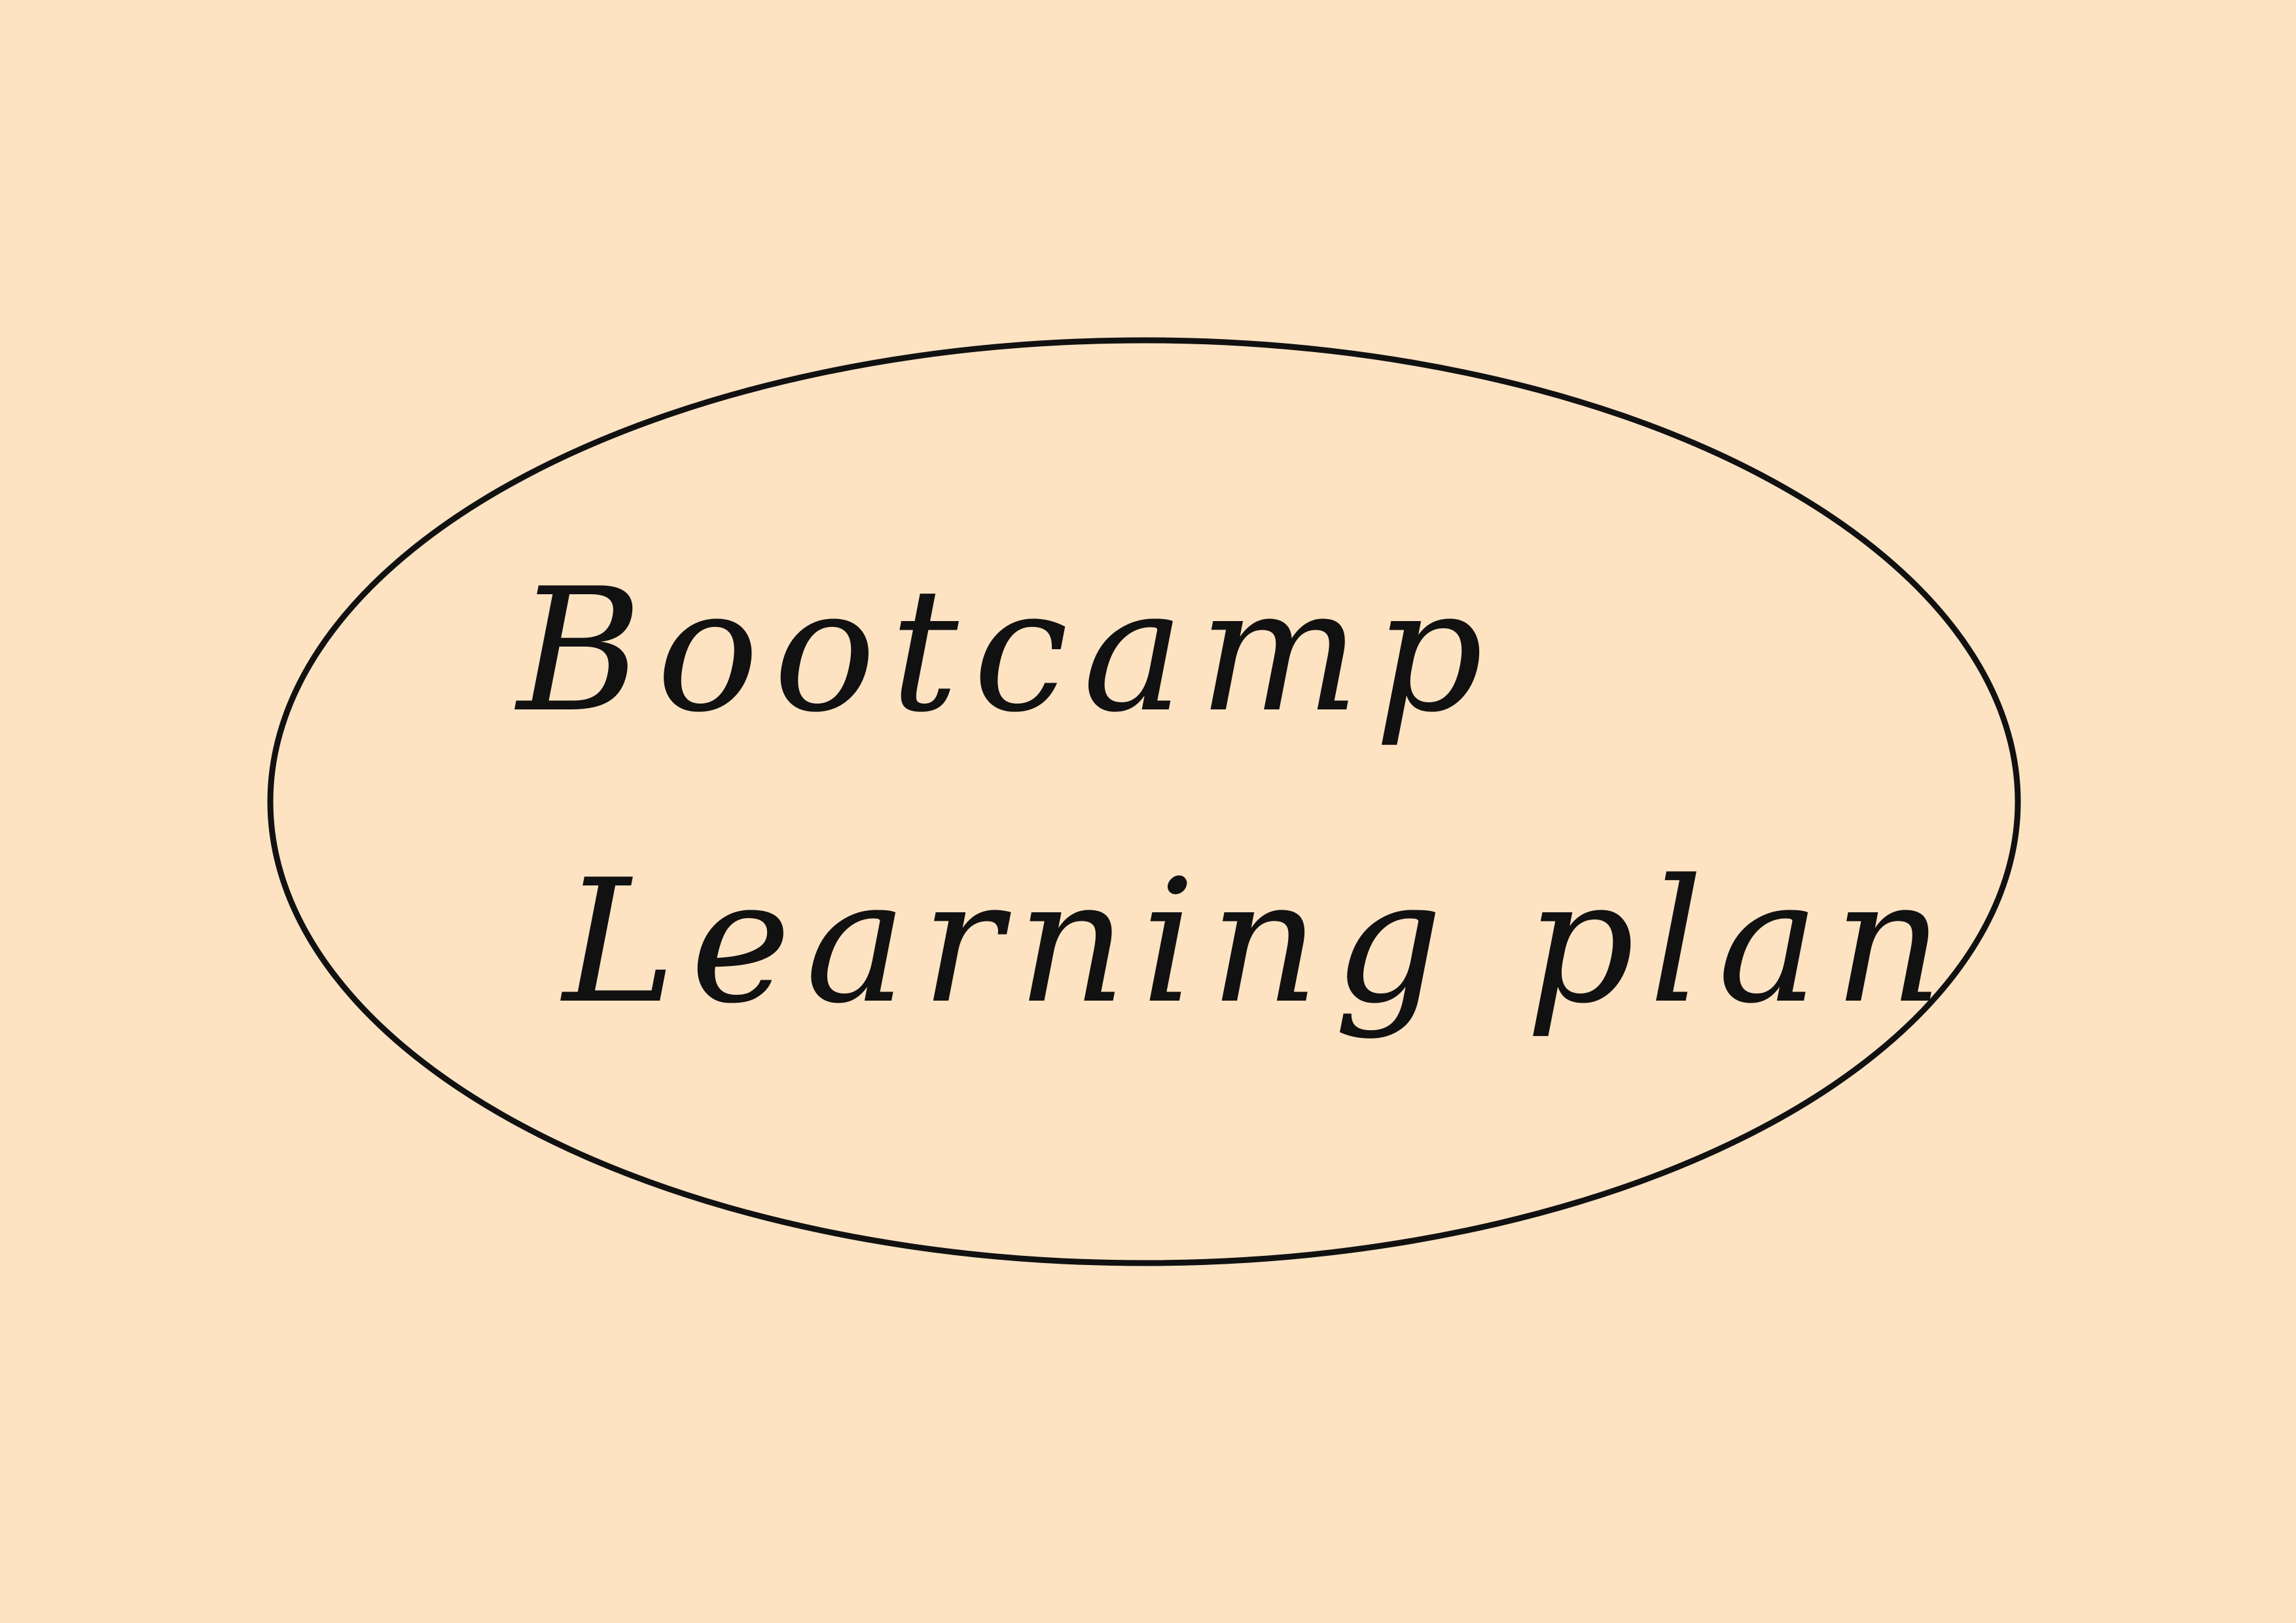 This screenshot has height=1623, width=2296. I want to click on title-line-learning-plan: Learning plan, so click(1260, 942).